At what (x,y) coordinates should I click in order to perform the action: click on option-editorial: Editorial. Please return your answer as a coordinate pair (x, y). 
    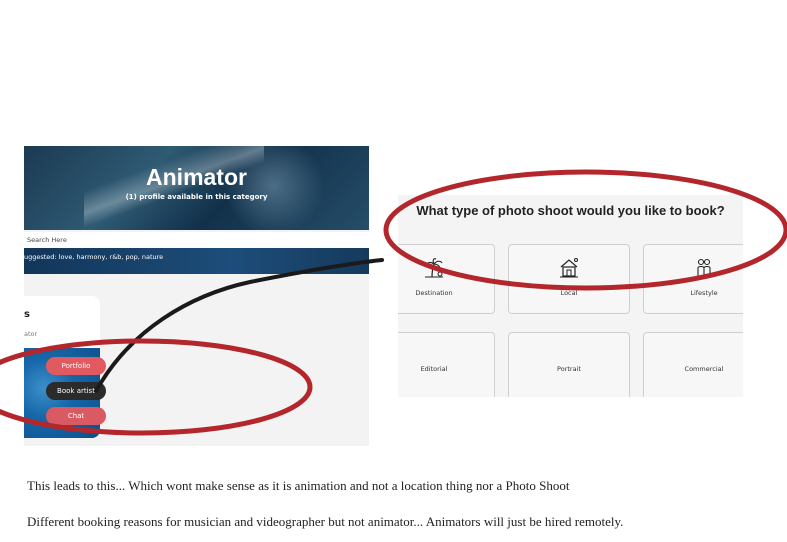
    Looking at the image, I should click on (446, 364).